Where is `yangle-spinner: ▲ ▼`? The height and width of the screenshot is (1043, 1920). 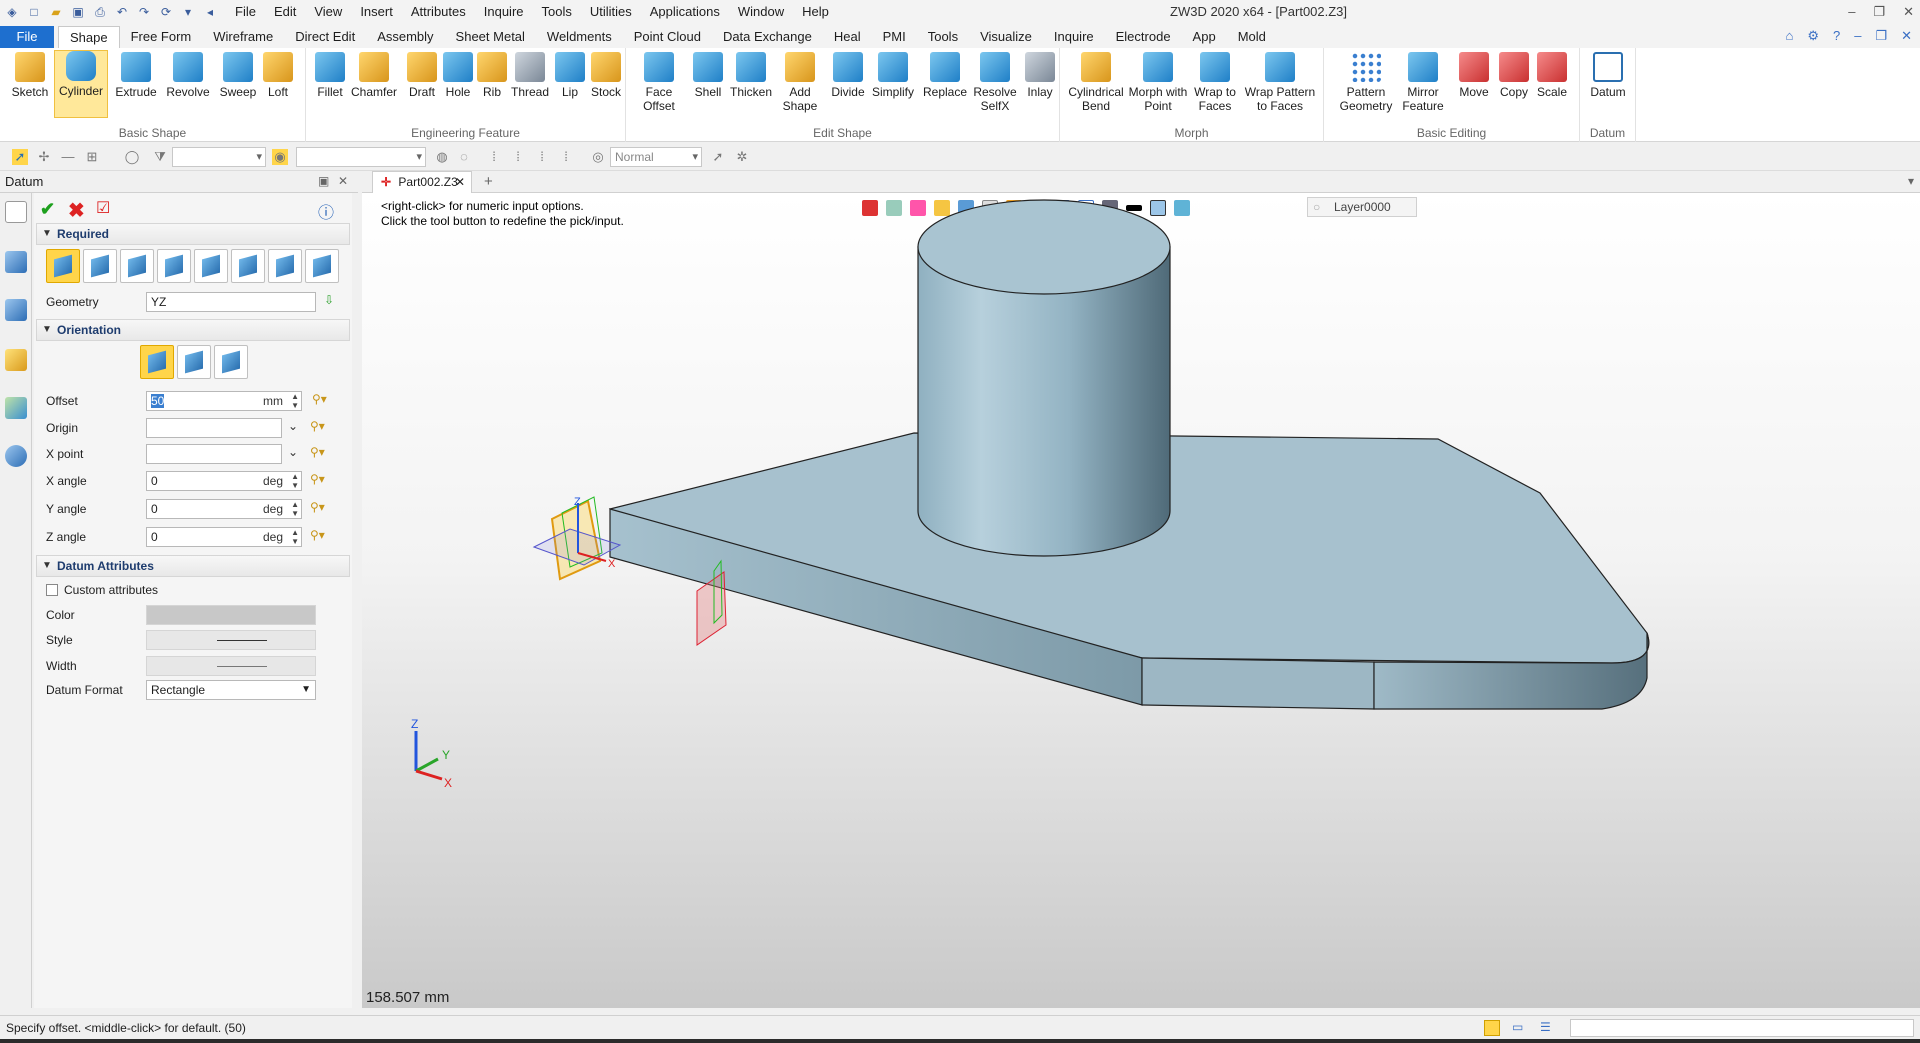
yangle-spinner: ▲ ▼ is located at coordinates (295, 509).